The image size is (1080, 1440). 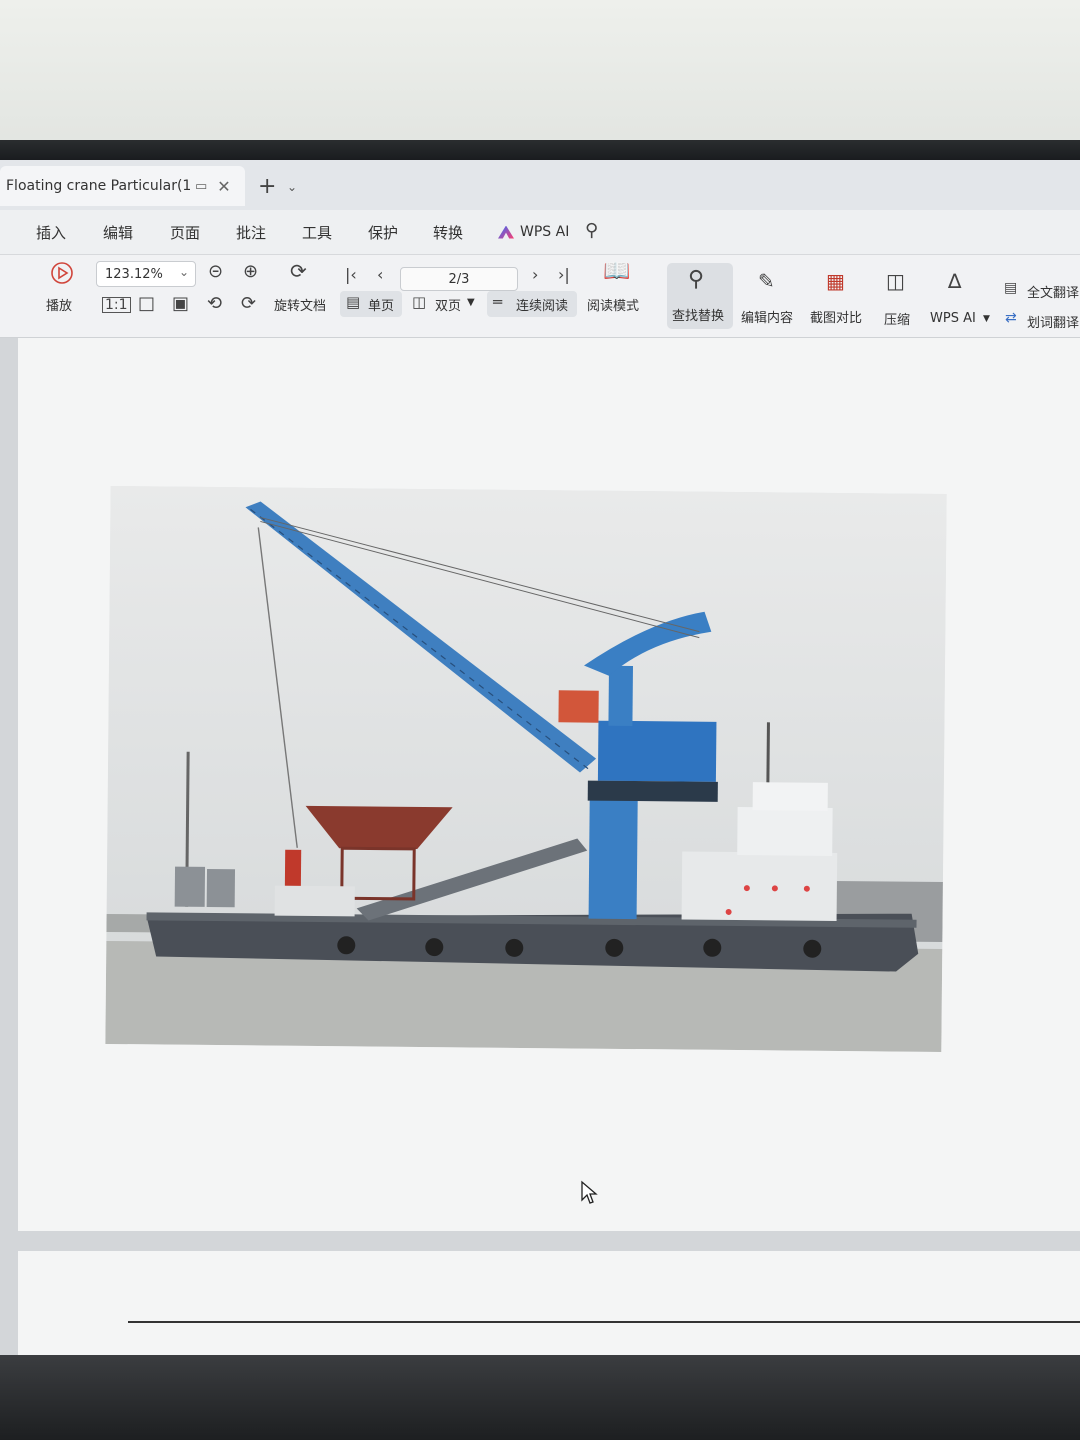 I want to click on last-page-icon: ›|, so click(x=564, y=275).